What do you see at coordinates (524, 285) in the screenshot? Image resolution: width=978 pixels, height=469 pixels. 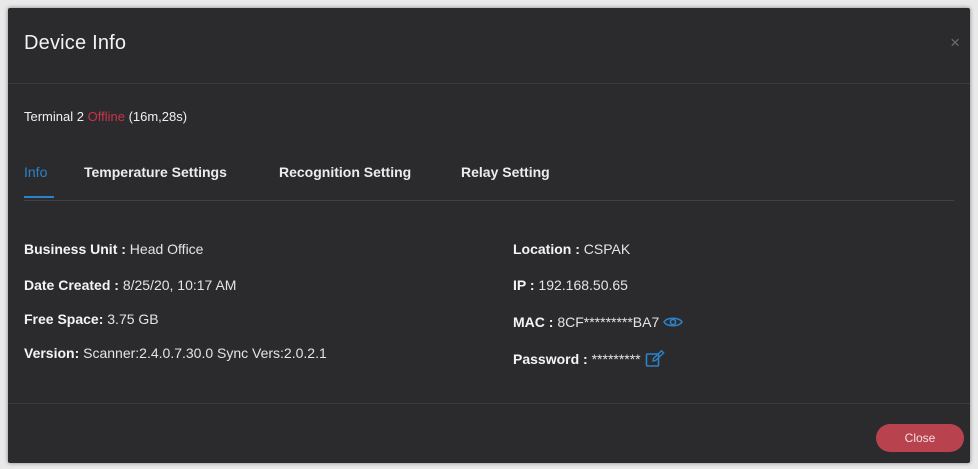 I see `ip-label: IP :` at bounding box center [524, 285].